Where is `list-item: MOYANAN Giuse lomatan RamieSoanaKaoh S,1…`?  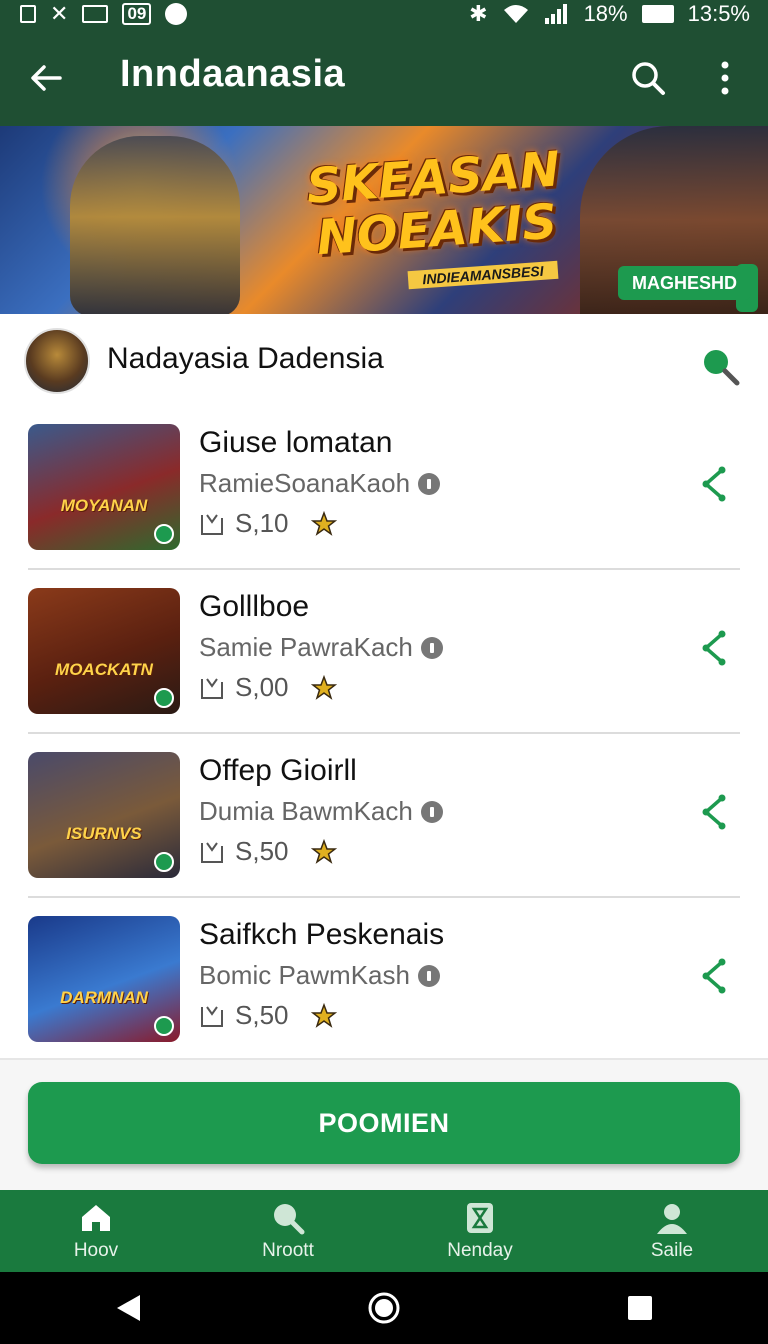
list-item: MOYANAN Giuse lomatan RamieSoanaKaoh S,1… is located at coordinates (384, 488).